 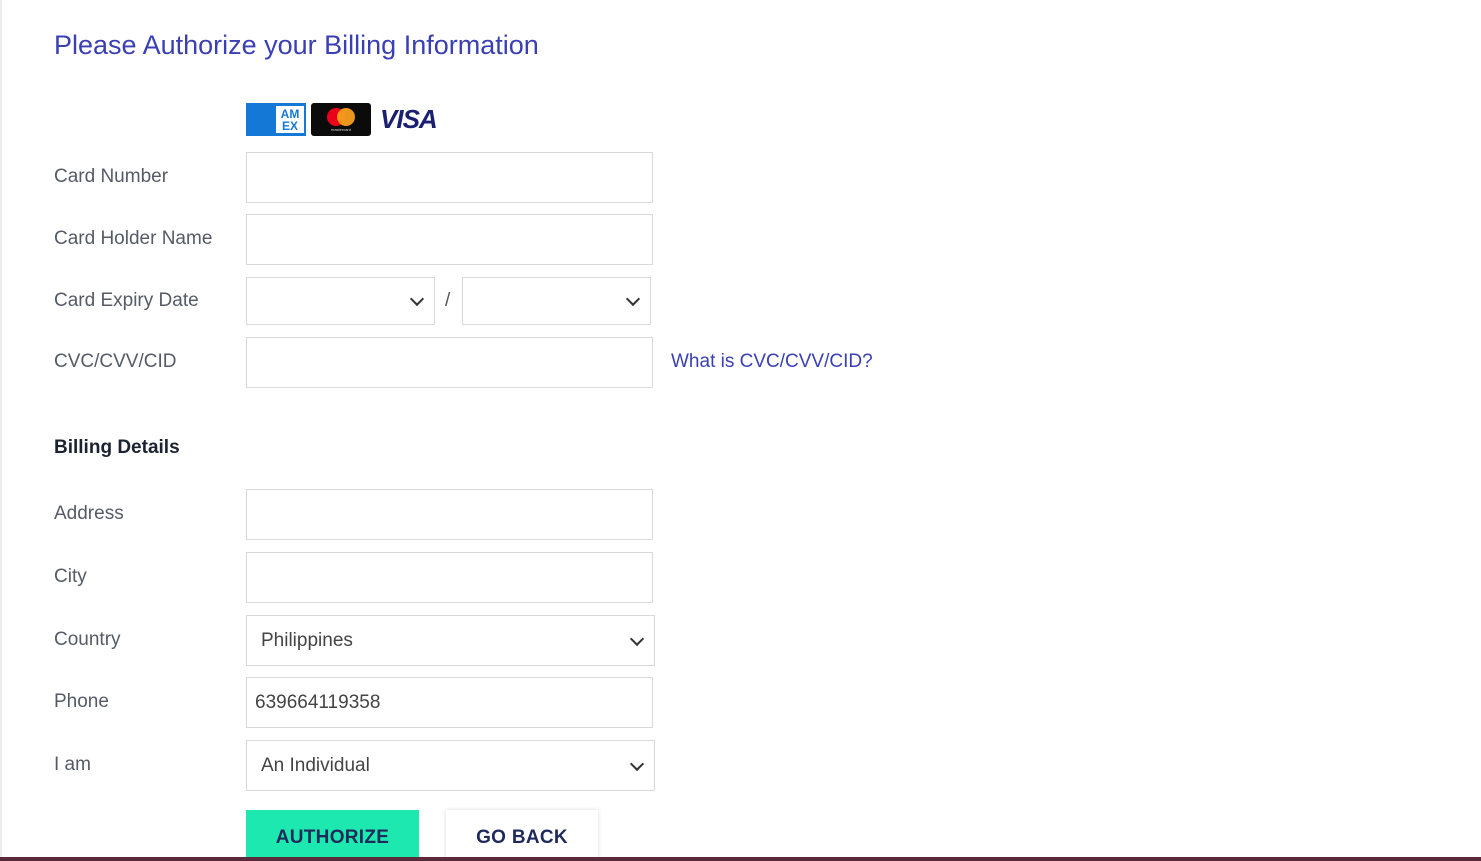 What do you see at coordinates (1, 430) in the screenshot?
I see `page-left-edge` at bounding box center [1, 430].